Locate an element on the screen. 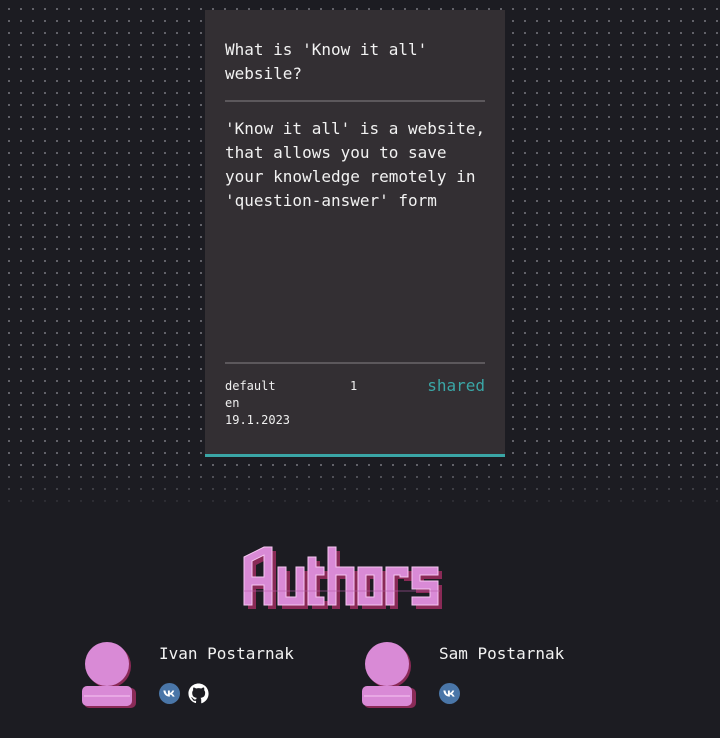 The width and height of the screenshot is (720, 738). card-category: default is located at coordinates (250, 386).